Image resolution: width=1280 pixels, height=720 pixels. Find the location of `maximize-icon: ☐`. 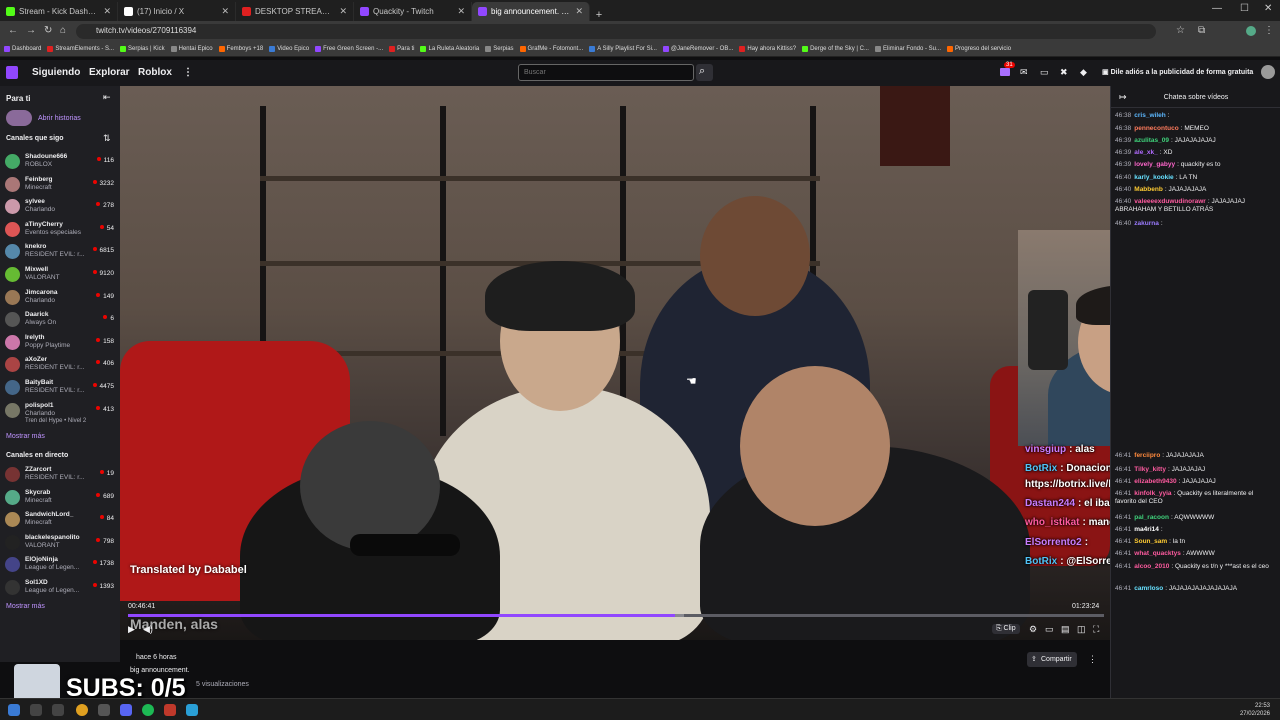

maximize-icon: ☐ is located at coordinates (1244, 8).